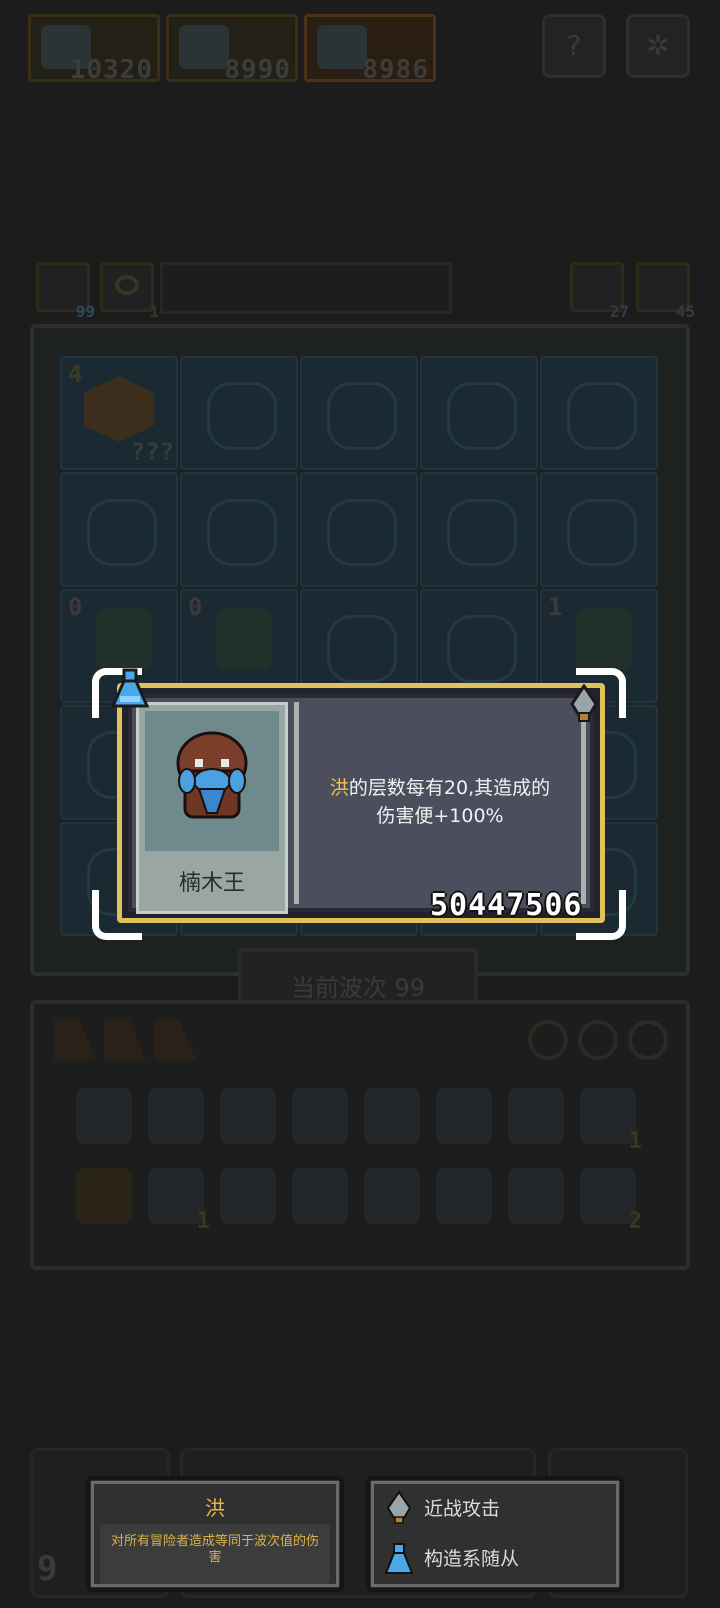 The width and height of the screenshot is (720, 1608). What do you see at coordinates (395, 70) in the screenshot?
I see `hero-power-value: 8986` at bounding box center [395, 70].